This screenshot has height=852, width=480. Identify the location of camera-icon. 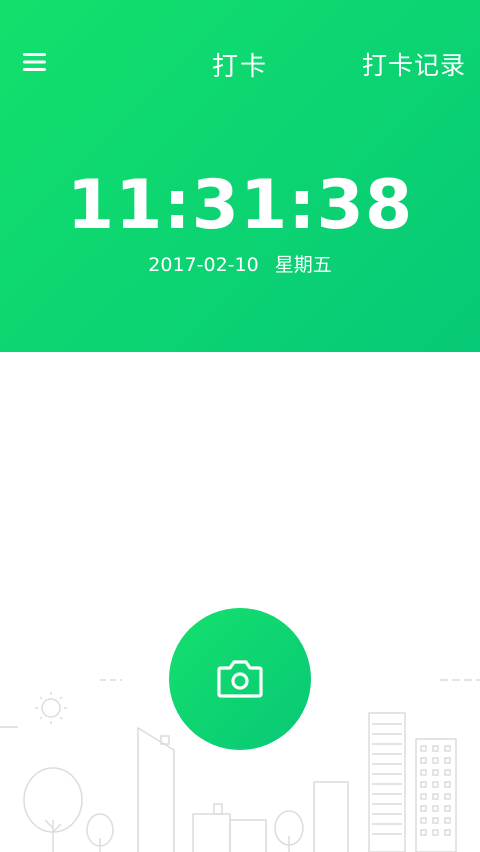
(240, 679).